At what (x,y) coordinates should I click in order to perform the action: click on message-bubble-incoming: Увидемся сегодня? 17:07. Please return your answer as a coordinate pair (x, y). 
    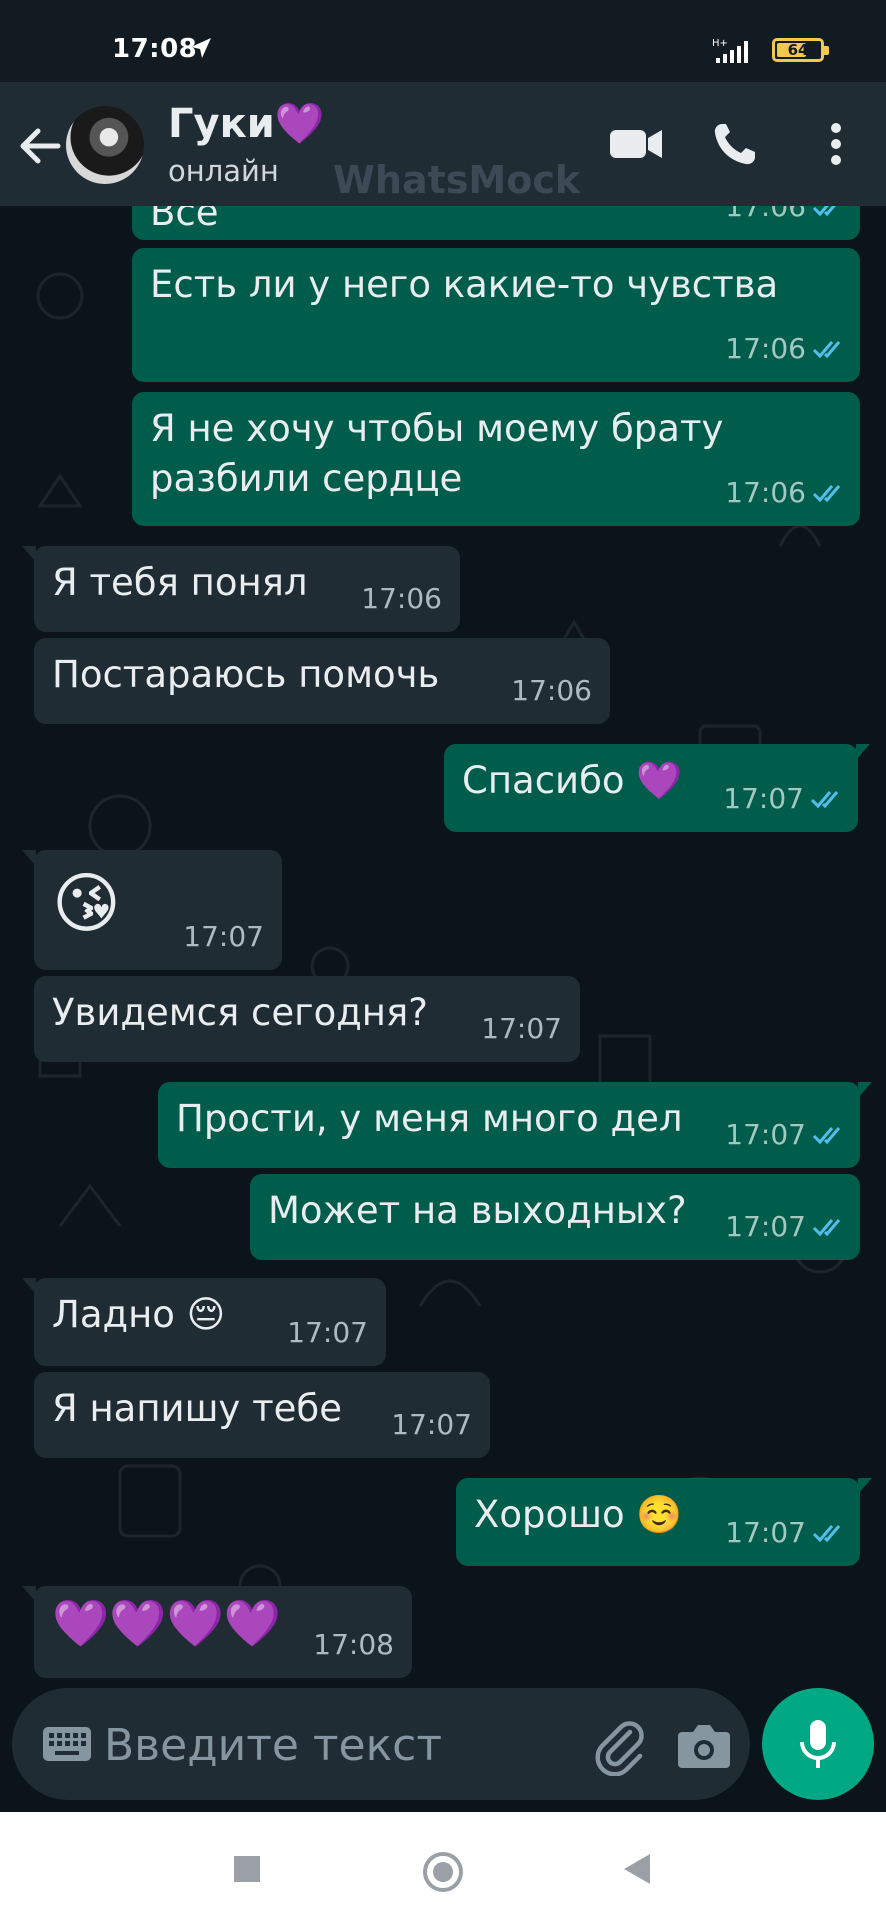
    Looking at the image, I should click on (307, 1019).